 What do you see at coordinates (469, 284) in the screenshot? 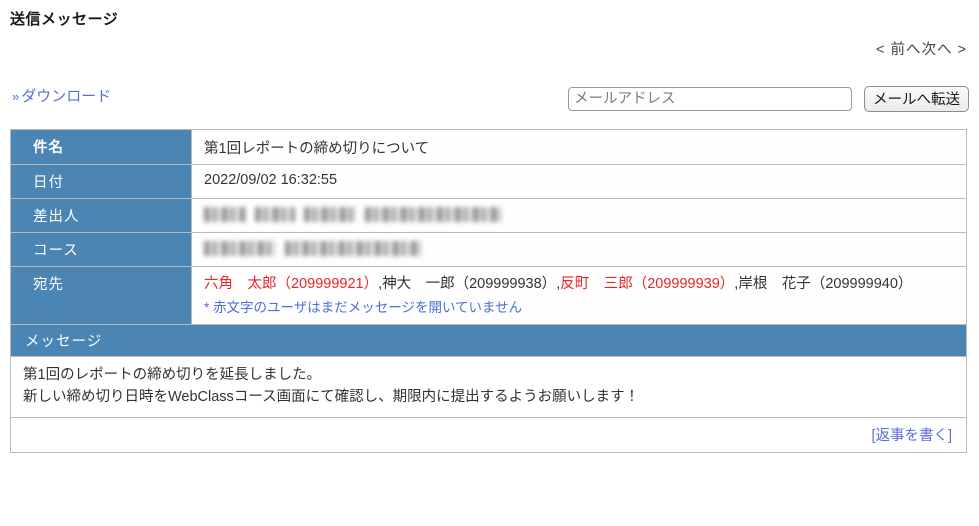
I see `recipient-read: 神大 一郎（209999938）` at bounding box center [469, 284].